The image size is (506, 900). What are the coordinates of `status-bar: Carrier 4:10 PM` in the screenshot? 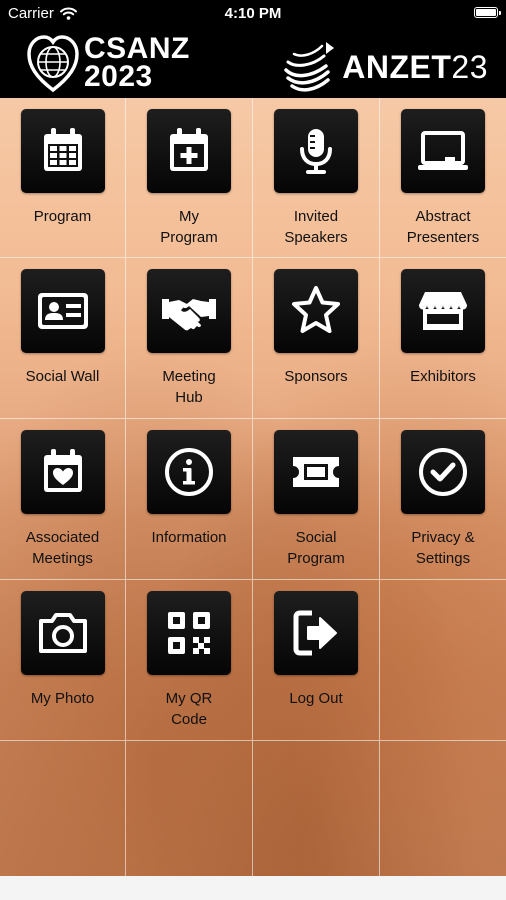 It's located at (253, 14).